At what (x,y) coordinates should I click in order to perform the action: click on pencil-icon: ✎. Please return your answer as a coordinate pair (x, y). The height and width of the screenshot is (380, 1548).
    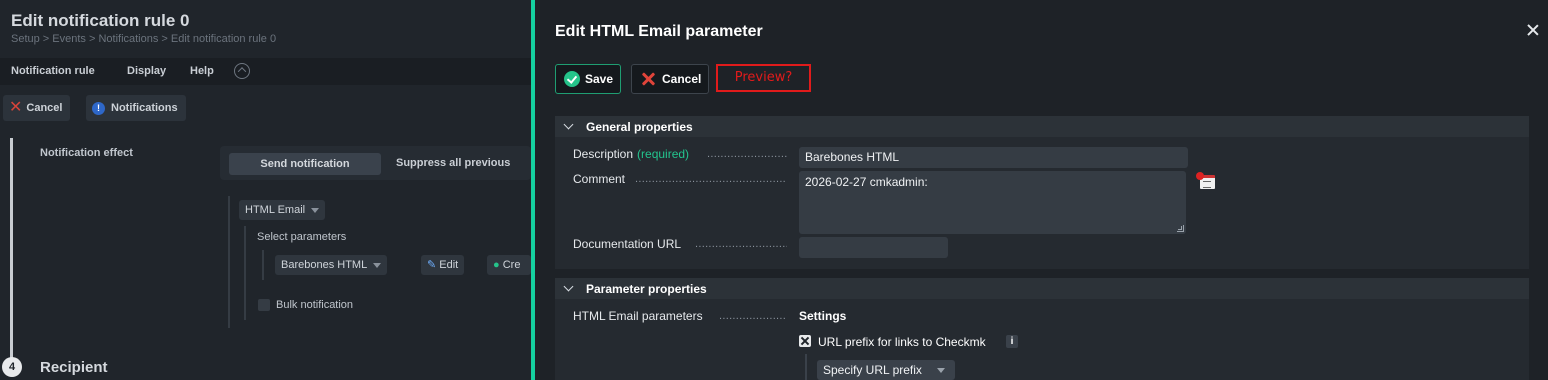
    Looking at the image, I should click on (432, 265).